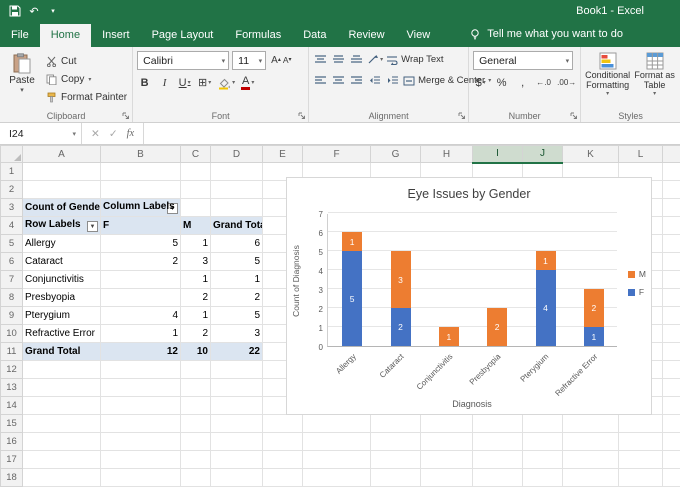 The width and height of the screenshot is (680, 489). I want to click on cell-A17, so click(61, 459).